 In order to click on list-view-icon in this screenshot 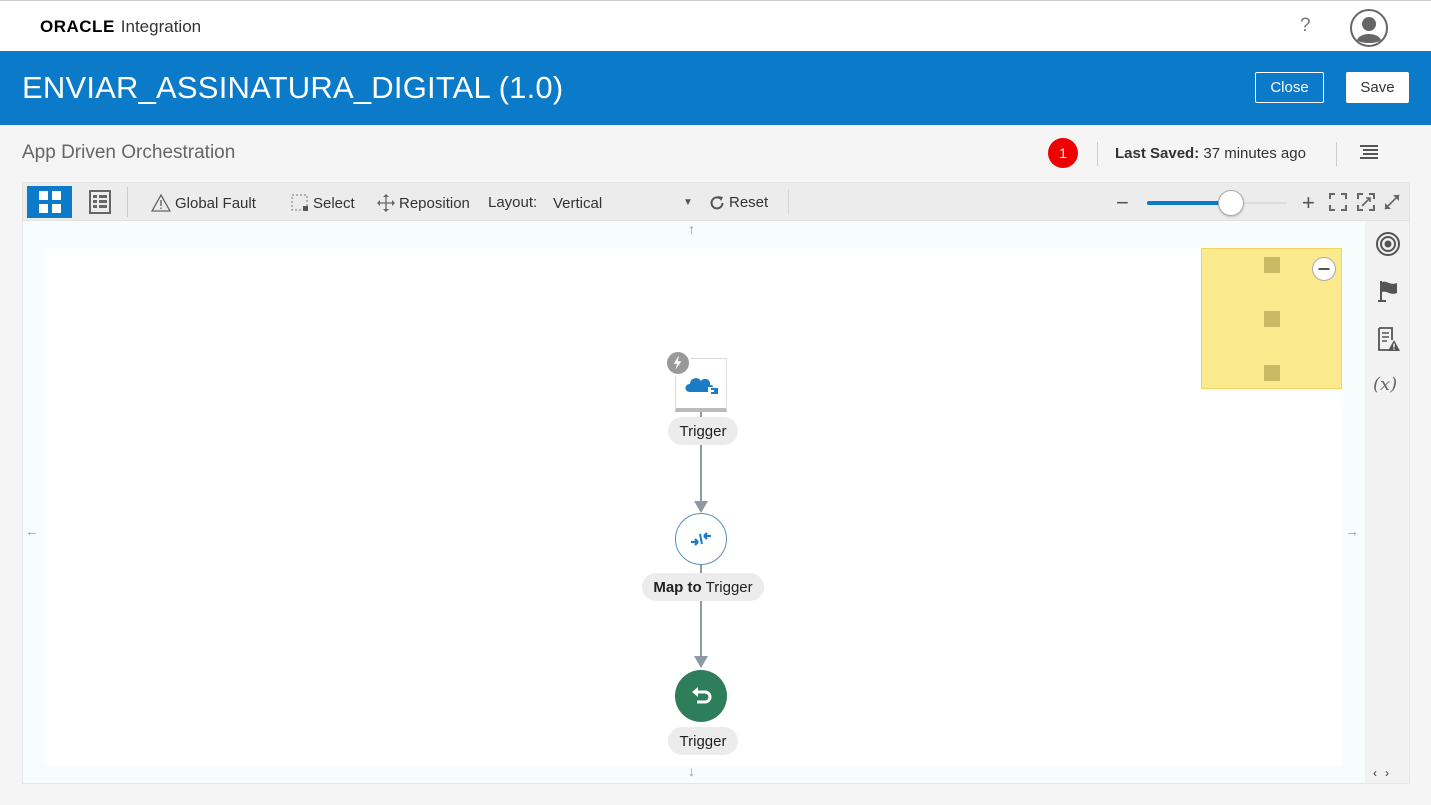, I will do `click(99, 202)`.